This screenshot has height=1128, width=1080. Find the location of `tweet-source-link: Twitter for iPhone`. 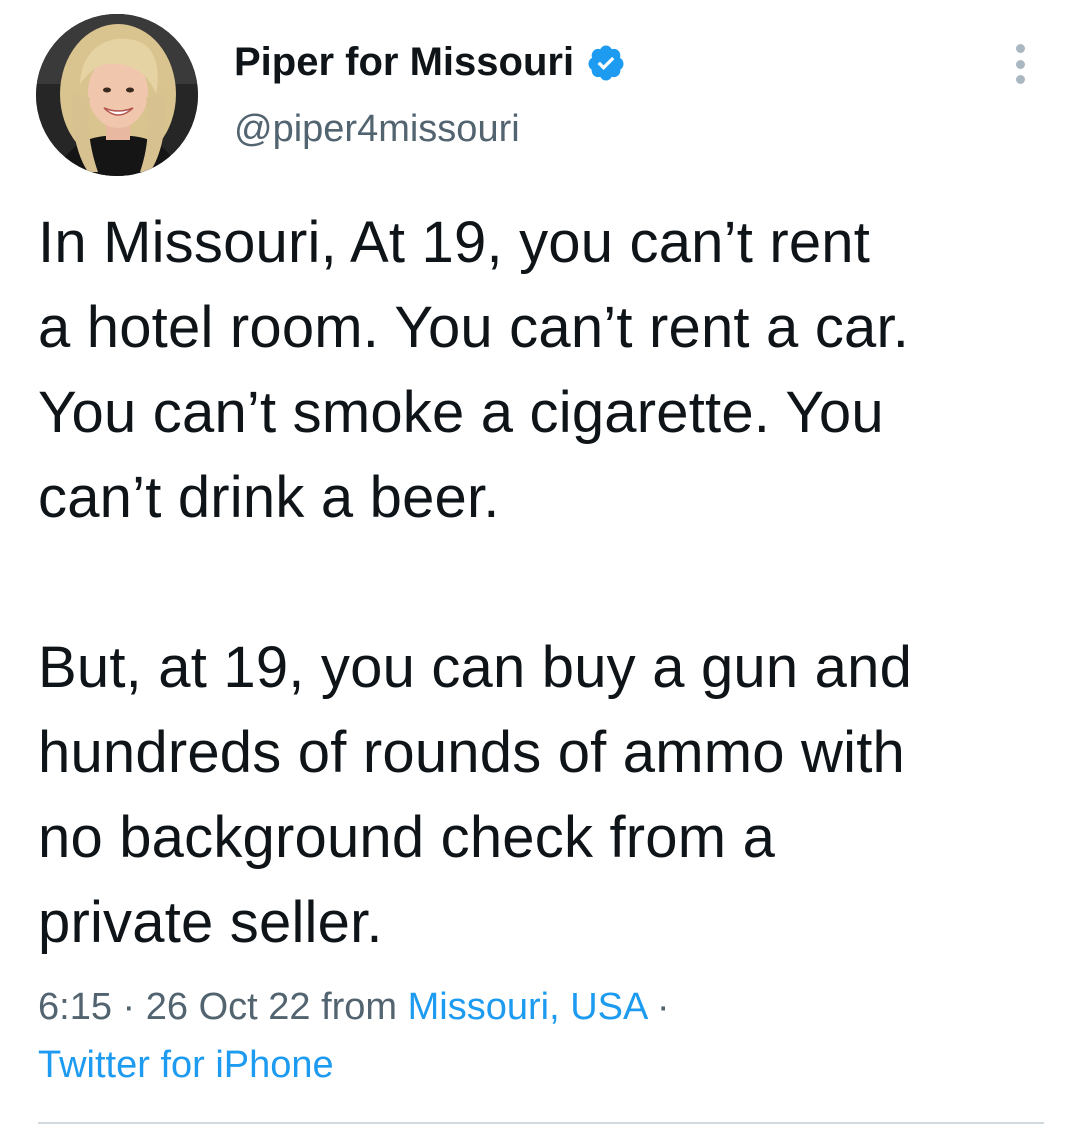

tweet-source-link: Twitter for iPhone is located at coordinates (186, 1065).